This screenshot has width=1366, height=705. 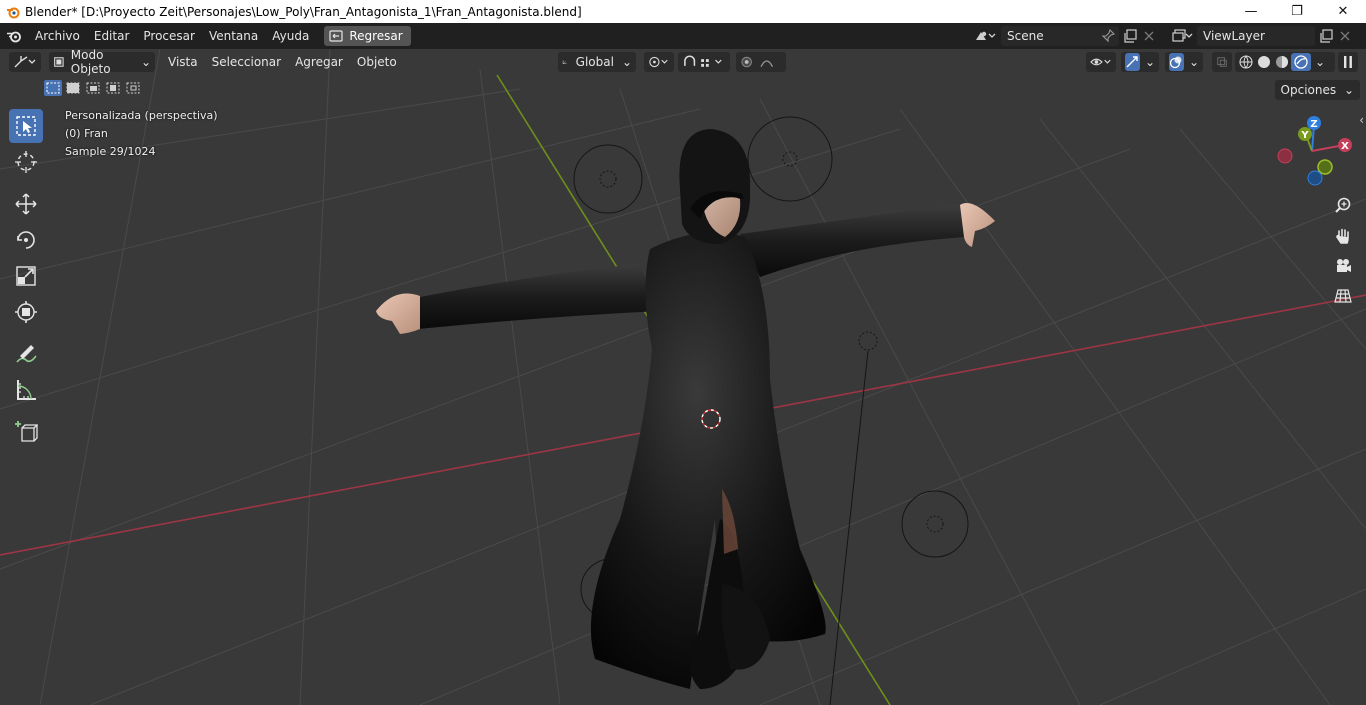 I want to click on pan-button, so click(x=1343, y=236).